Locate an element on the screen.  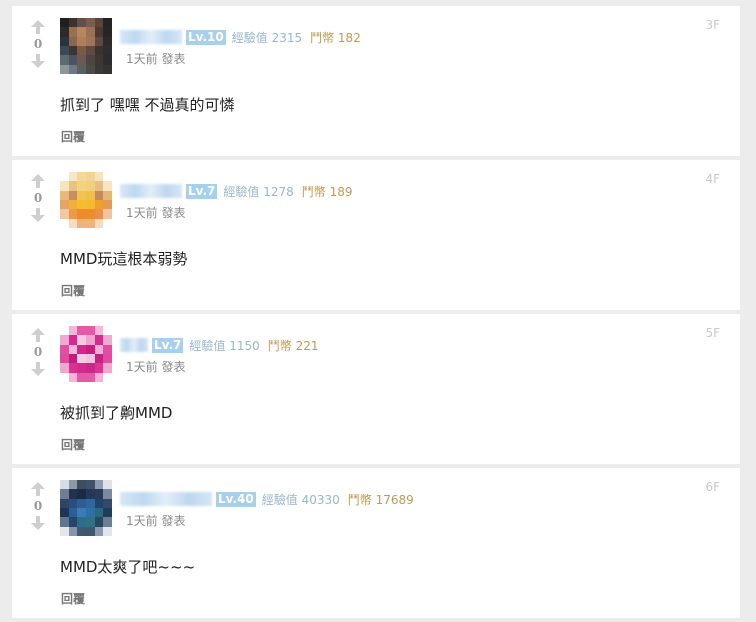
level-badge: Lv.7 is located at coordinates (168, 345).